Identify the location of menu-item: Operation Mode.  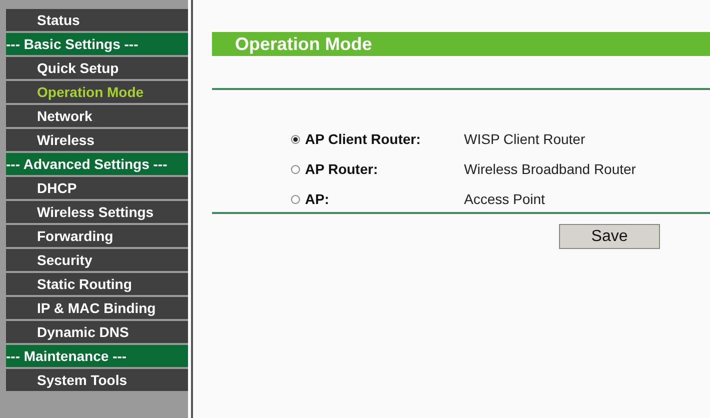
(97, 92).